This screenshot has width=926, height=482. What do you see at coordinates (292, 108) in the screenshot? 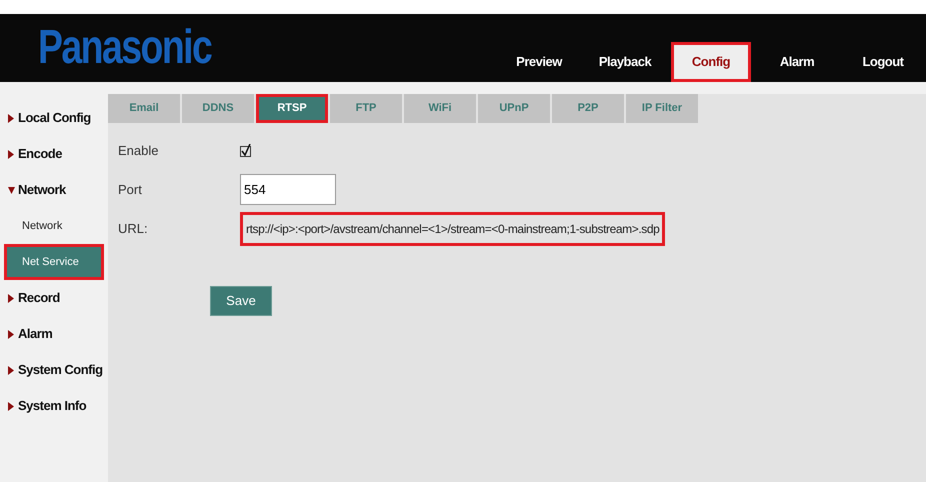
I see `tab: RTSP` at bounding box center [292, 108].